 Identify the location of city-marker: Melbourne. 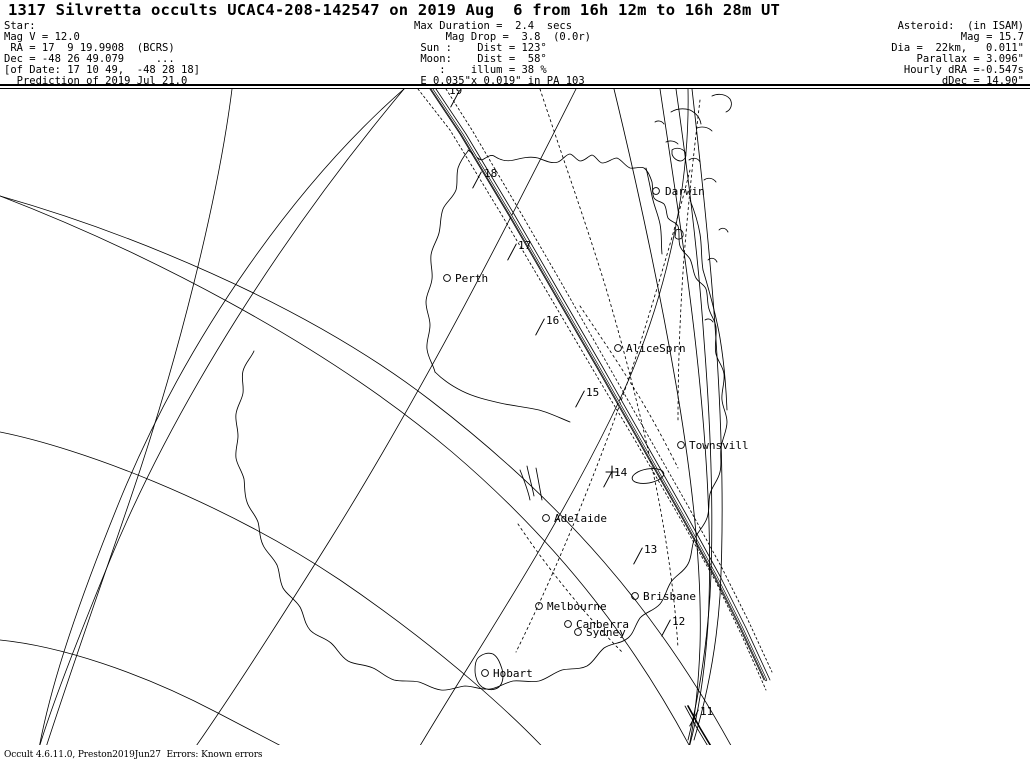
(571, 606).